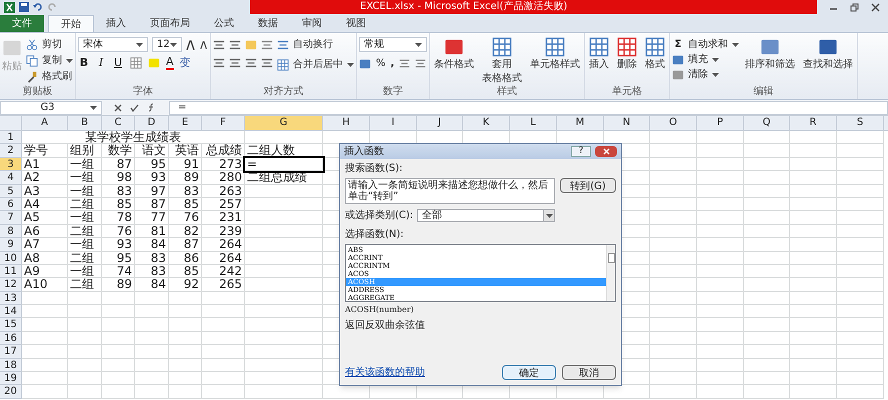 This screenshot has height=400, width=888. I want to click on column-header: A, so click(45, 123).